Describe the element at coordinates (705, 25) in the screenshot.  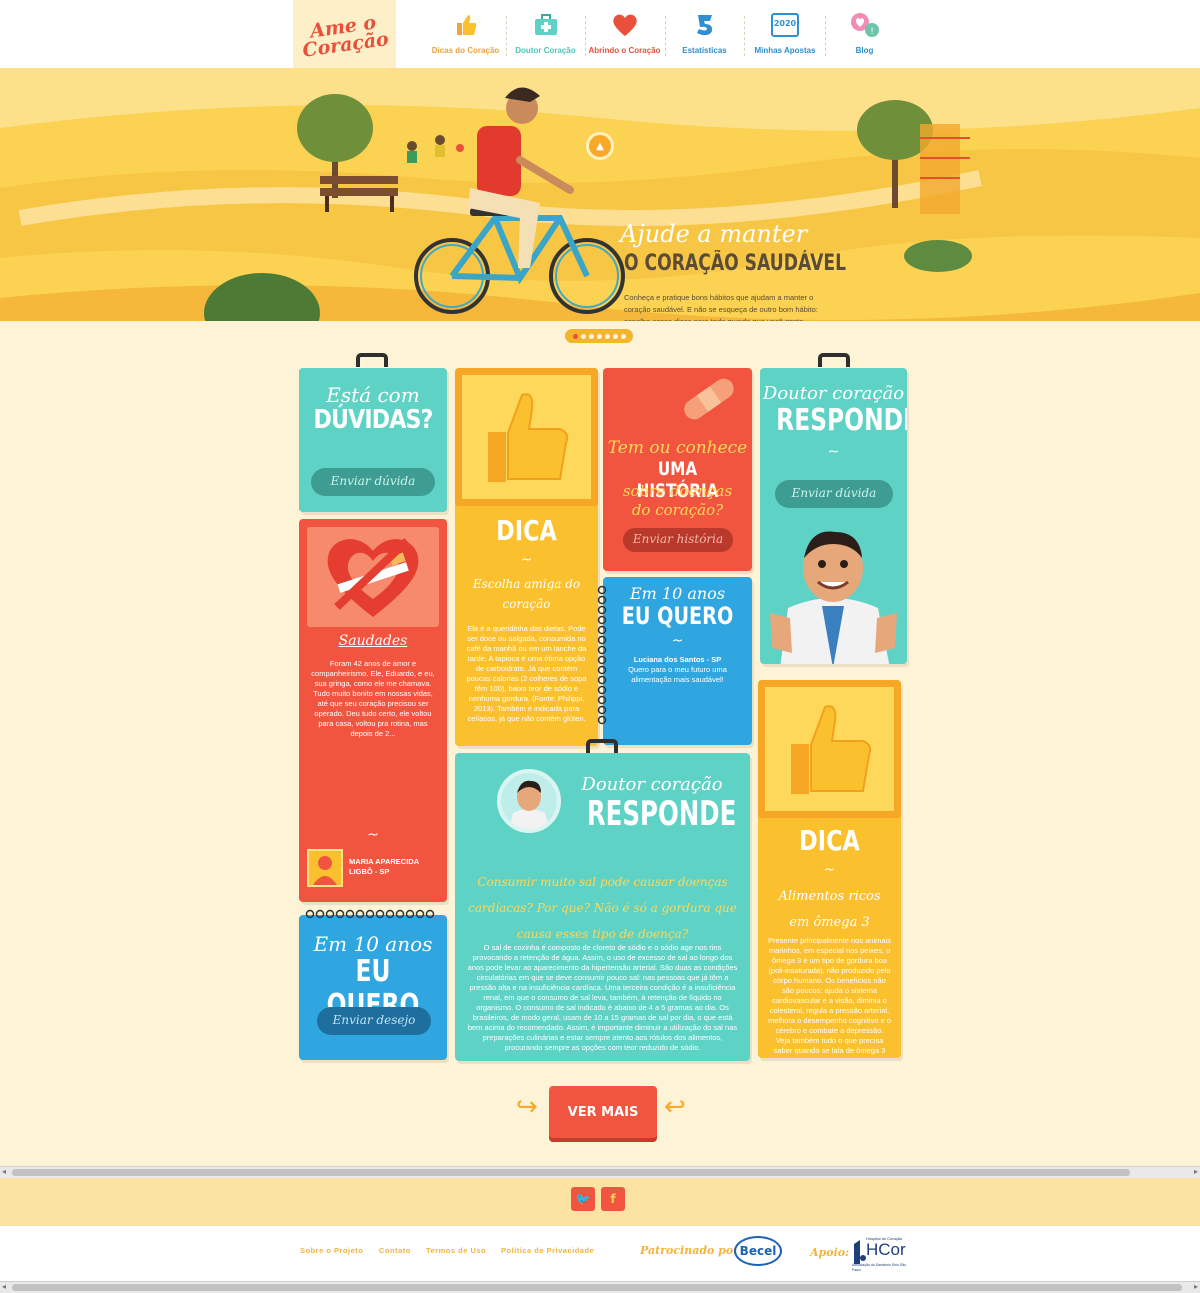
I see `statistics-icon` at that location.